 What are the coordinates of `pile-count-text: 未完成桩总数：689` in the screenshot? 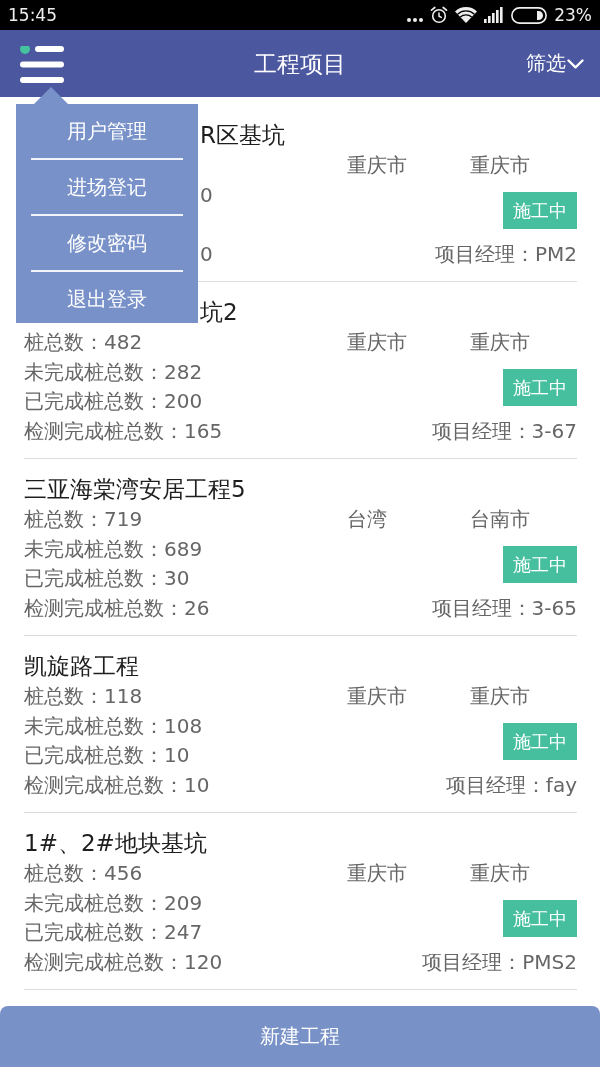 It's located at (113, 549).